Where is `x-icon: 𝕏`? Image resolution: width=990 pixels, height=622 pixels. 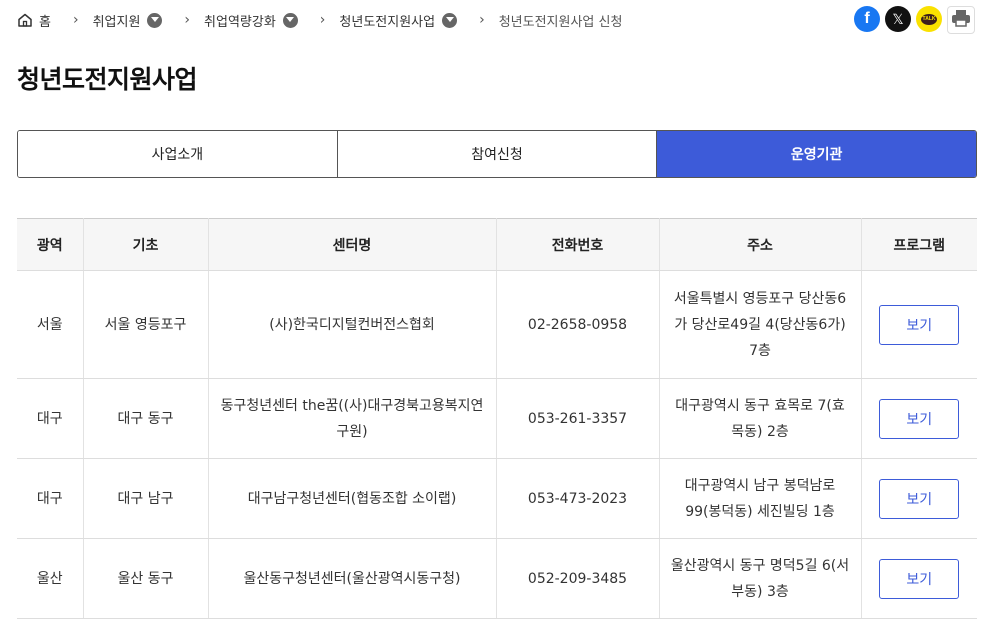 x-icon: 𝕏 is located at coordinates (898, 18).